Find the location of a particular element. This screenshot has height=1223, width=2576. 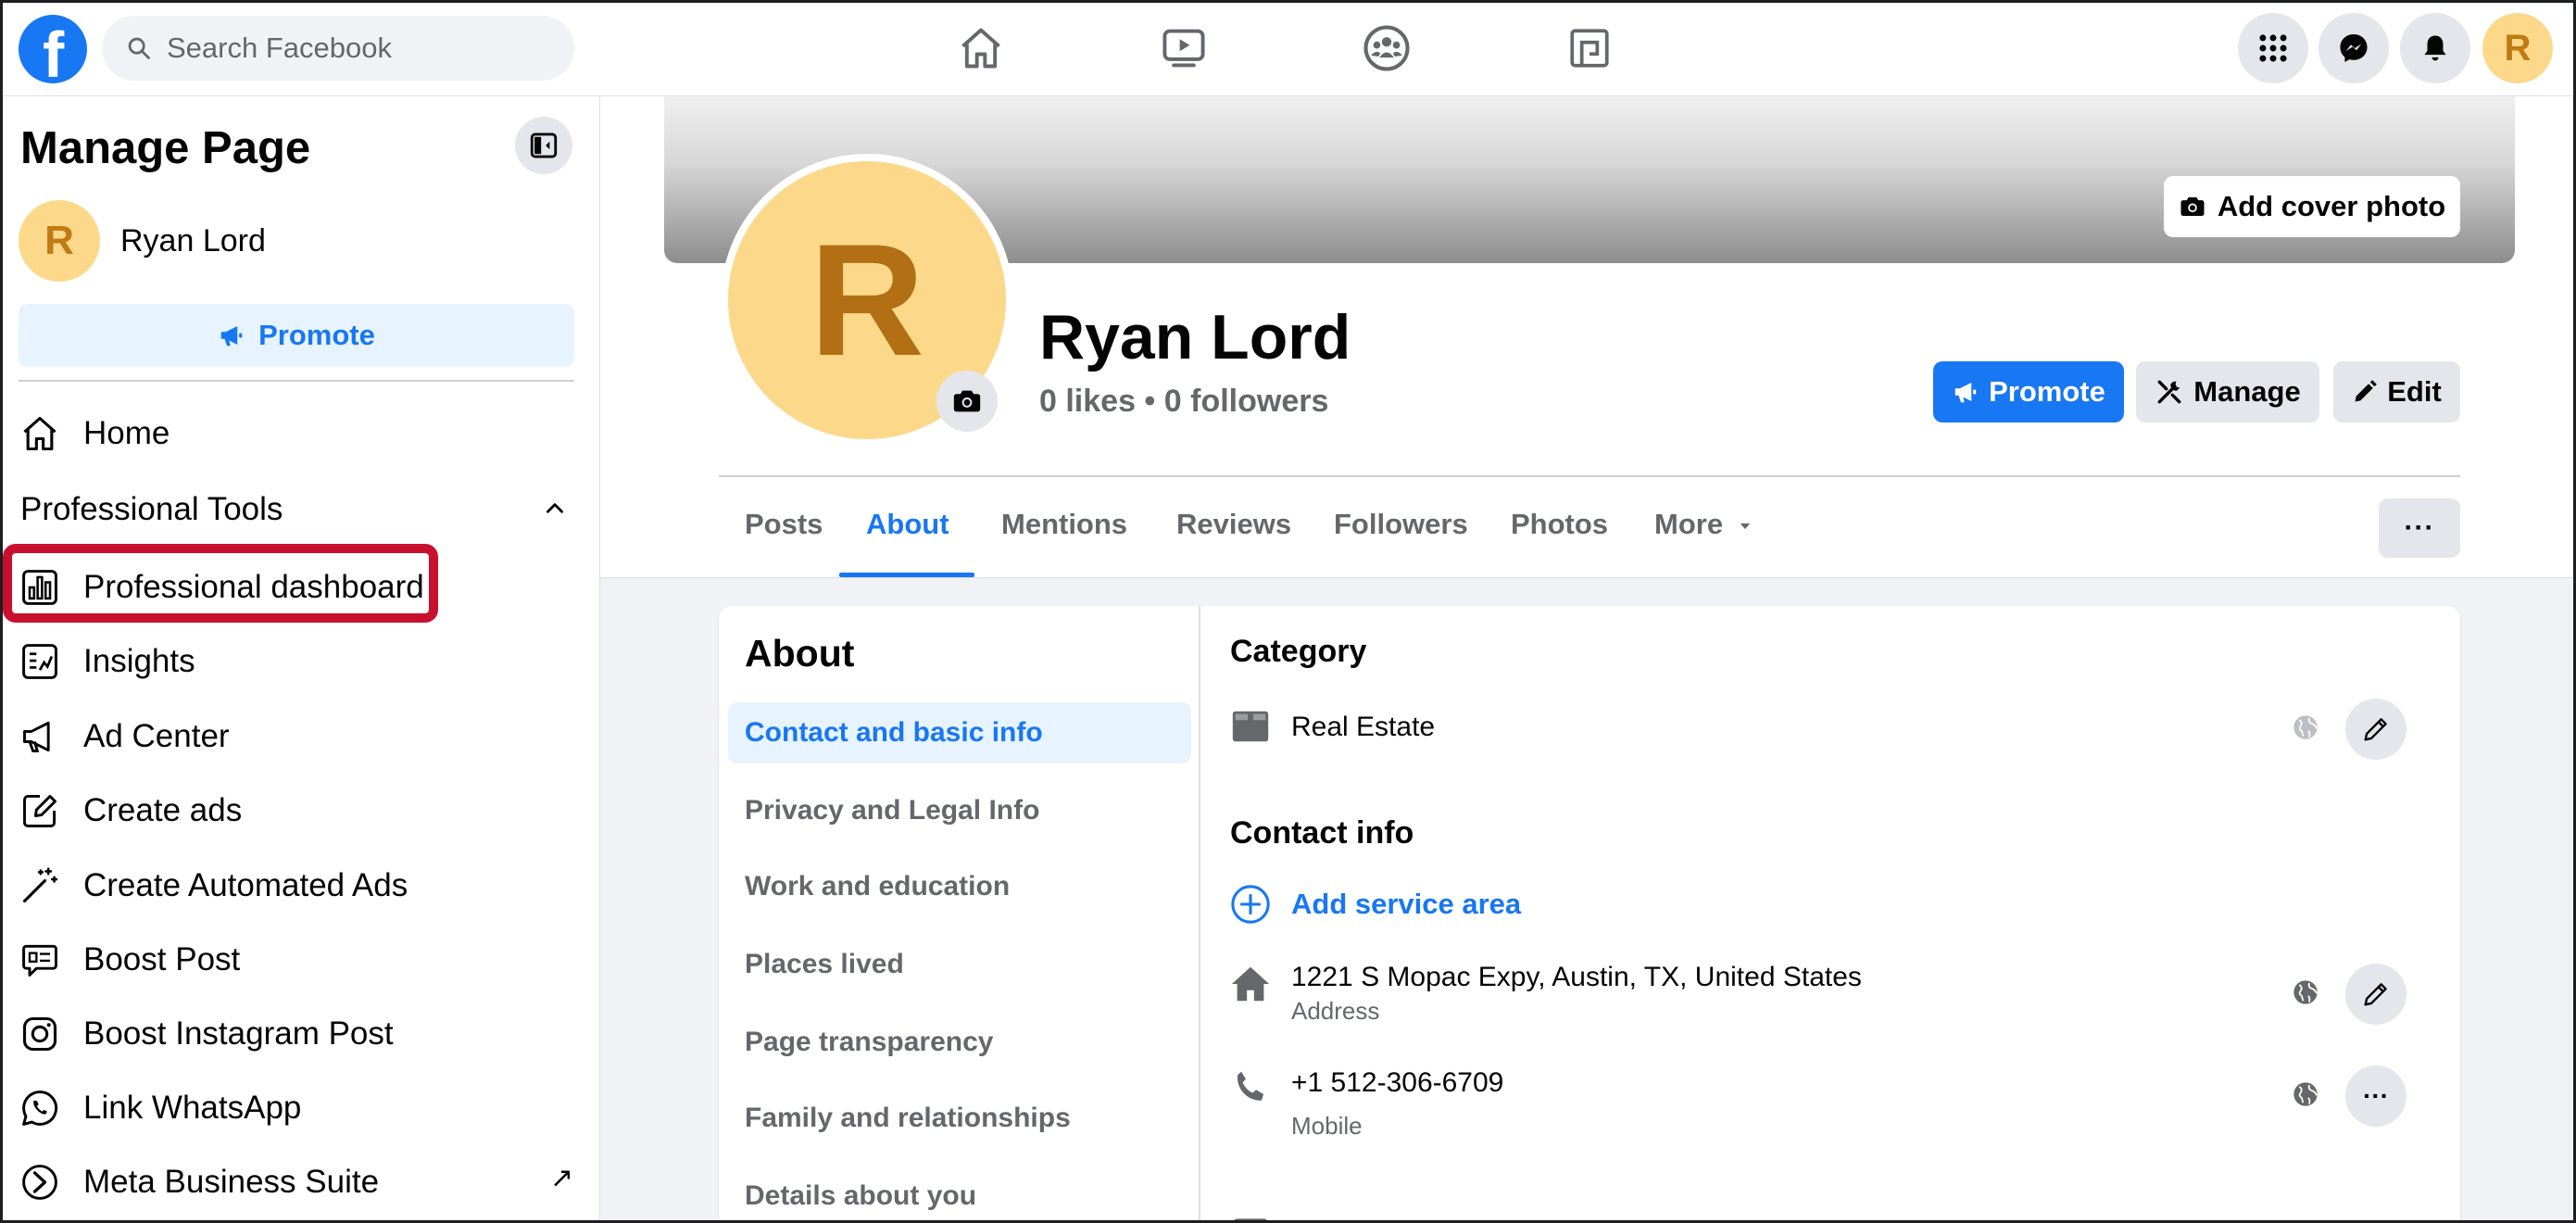

sidebar-promote-label: Promote is located at coordinates (316, 335).